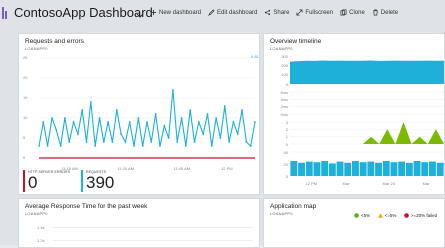  What do you see at coordinates (232, 12) in the screenshot?
I see `edit-dashboard-button: Edit dashboard` at bounding box center [232, 12].